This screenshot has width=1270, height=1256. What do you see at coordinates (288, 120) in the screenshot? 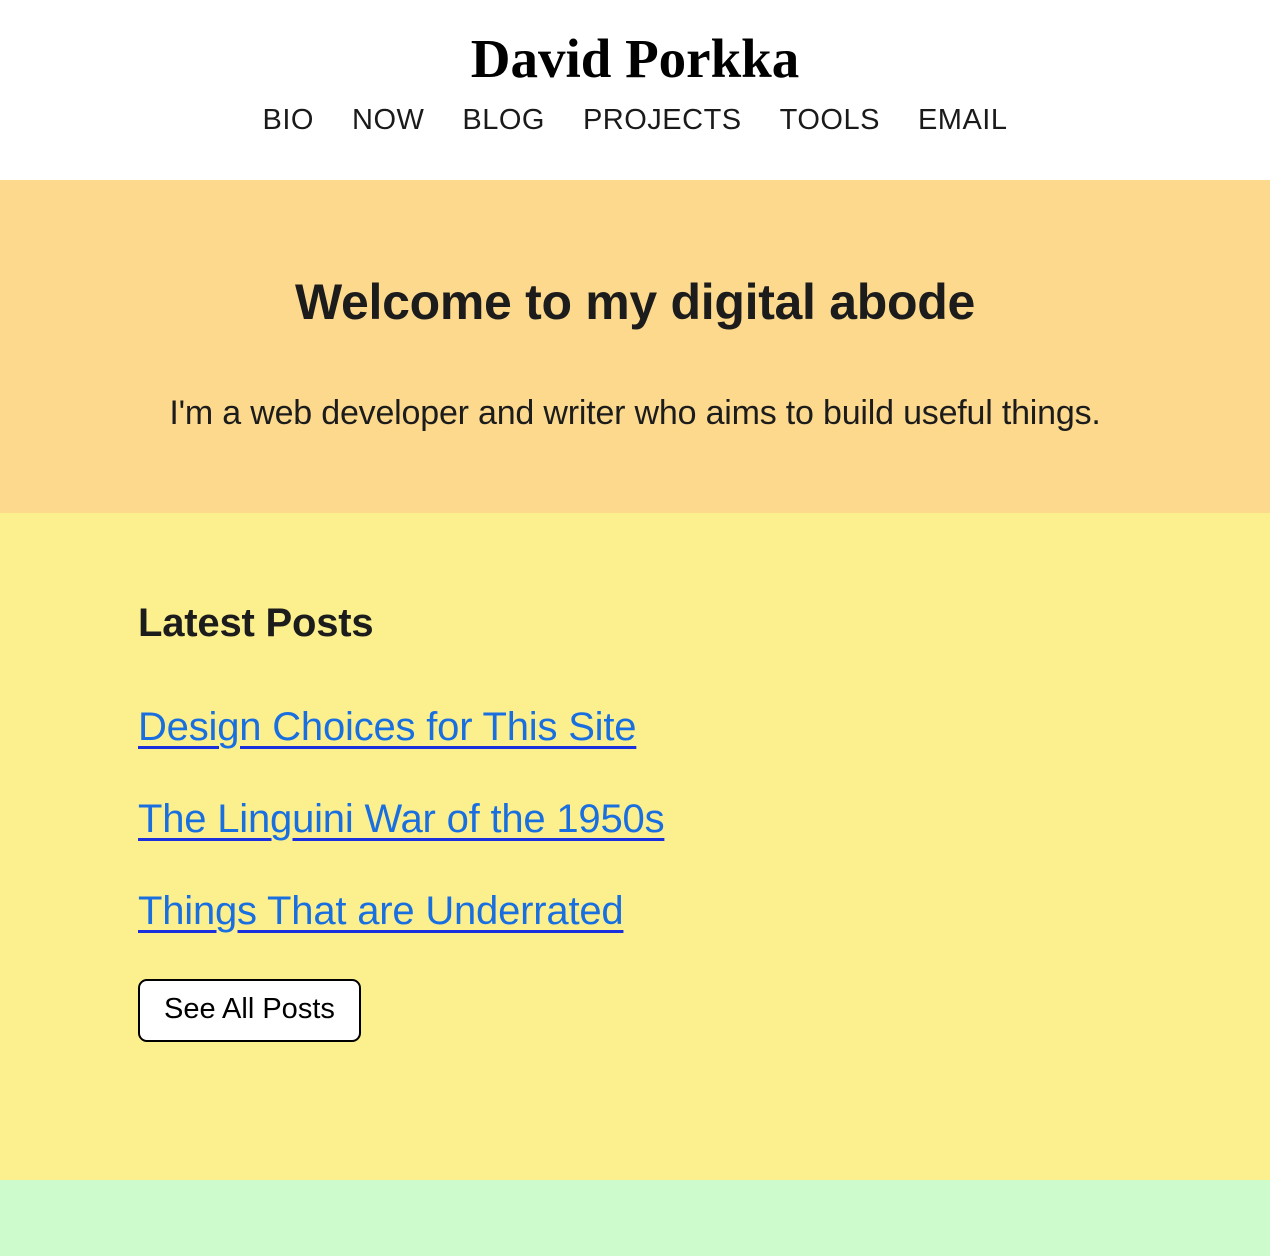
I see `nav-link-bio: BIO` at bounding box center [288, 120].